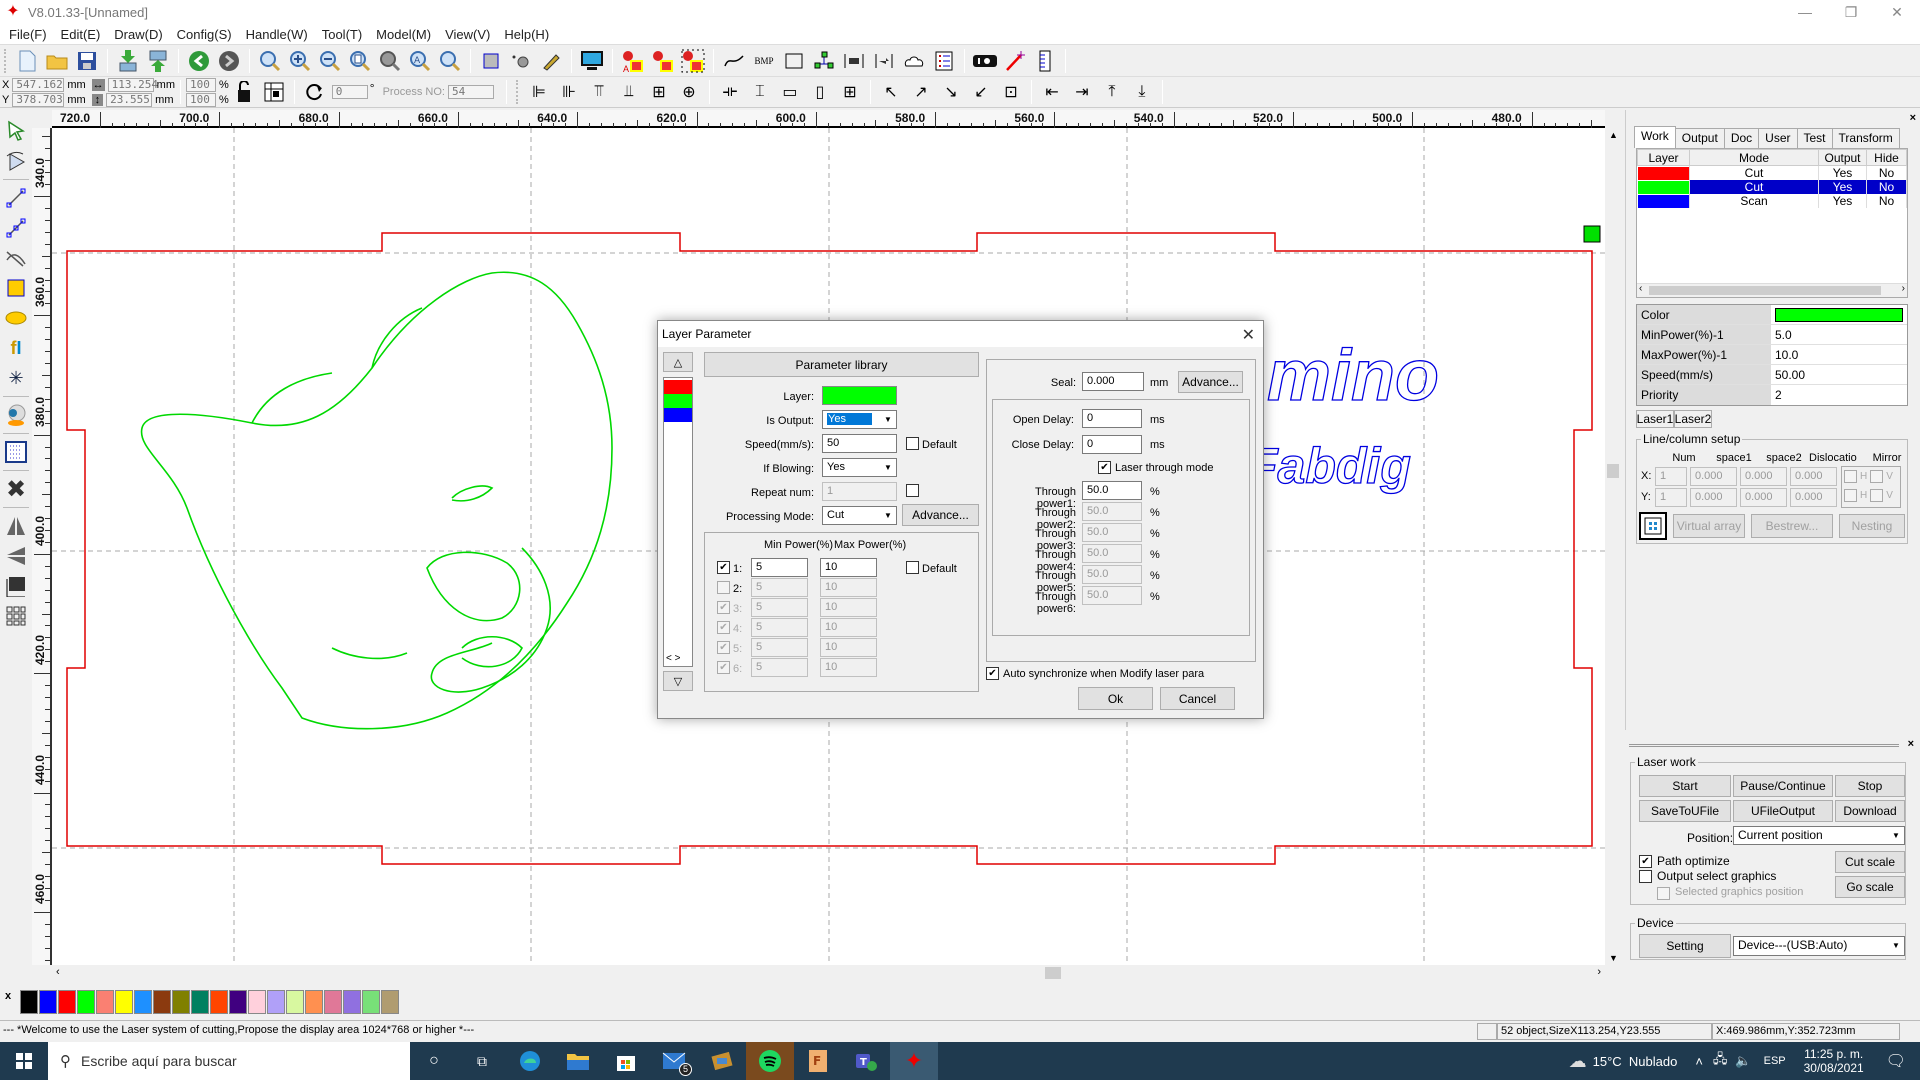 This screenshot has height=1080, width=1920. I want to click on lock-ratio-icon, so click(244, 92).